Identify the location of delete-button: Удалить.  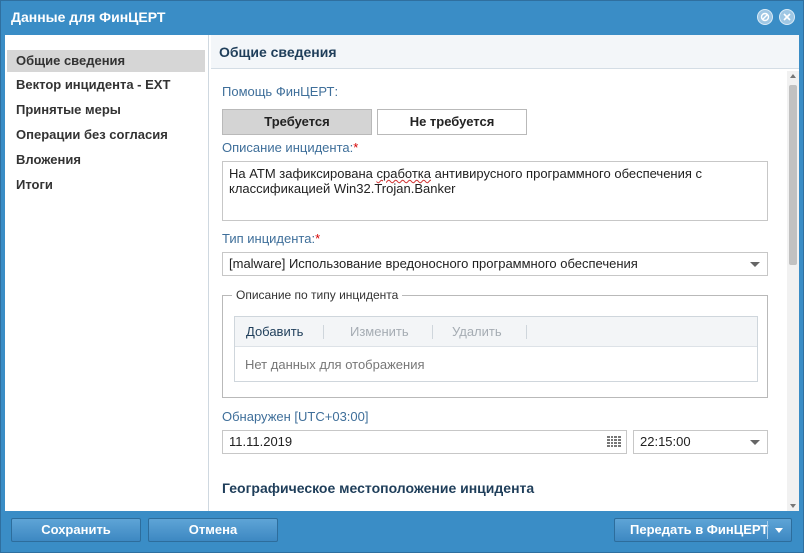
(477, 331).